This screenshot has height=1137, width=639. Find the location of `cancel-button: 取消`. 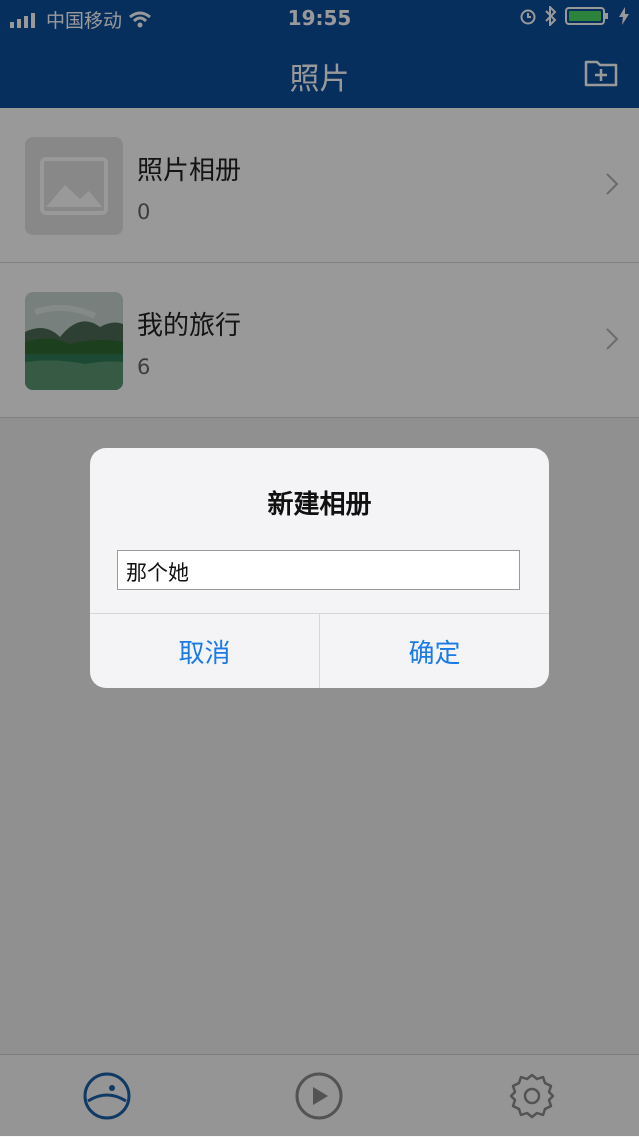

cancel-button: 取消 is located at coordinates (205, 651).